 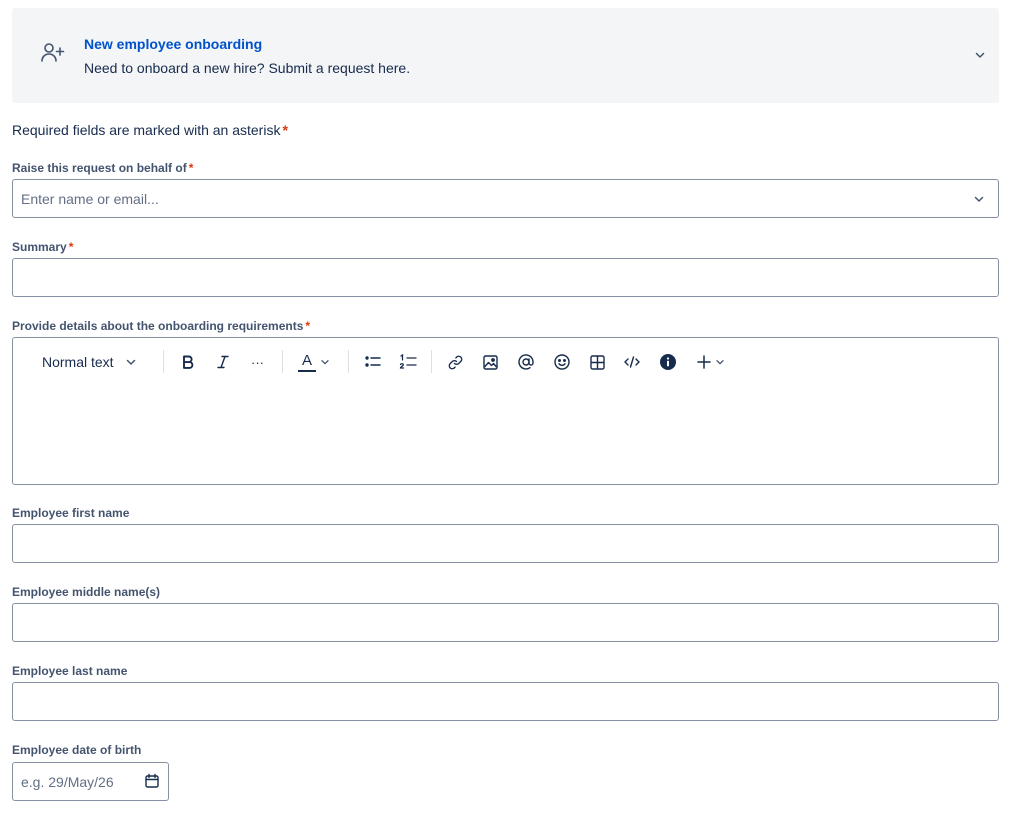 I want to click on on-behalf-select, so click(x=505, y=198).